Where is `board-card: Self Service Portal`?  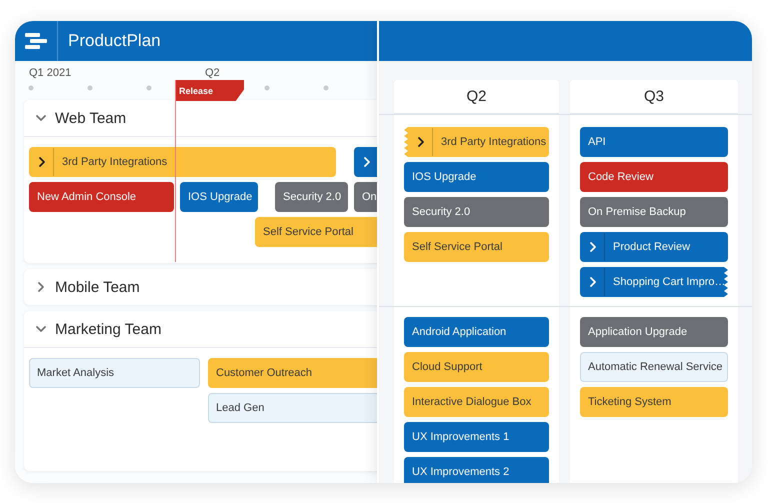 board-card: Self Service Portal is located at coordinates (476, 247).